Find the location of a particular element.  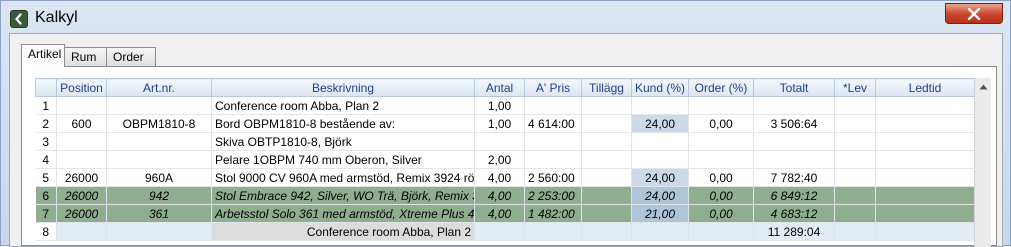

description-cell: Bord OBPM1810-8 bestående av: is located at coordinates (343, 123).